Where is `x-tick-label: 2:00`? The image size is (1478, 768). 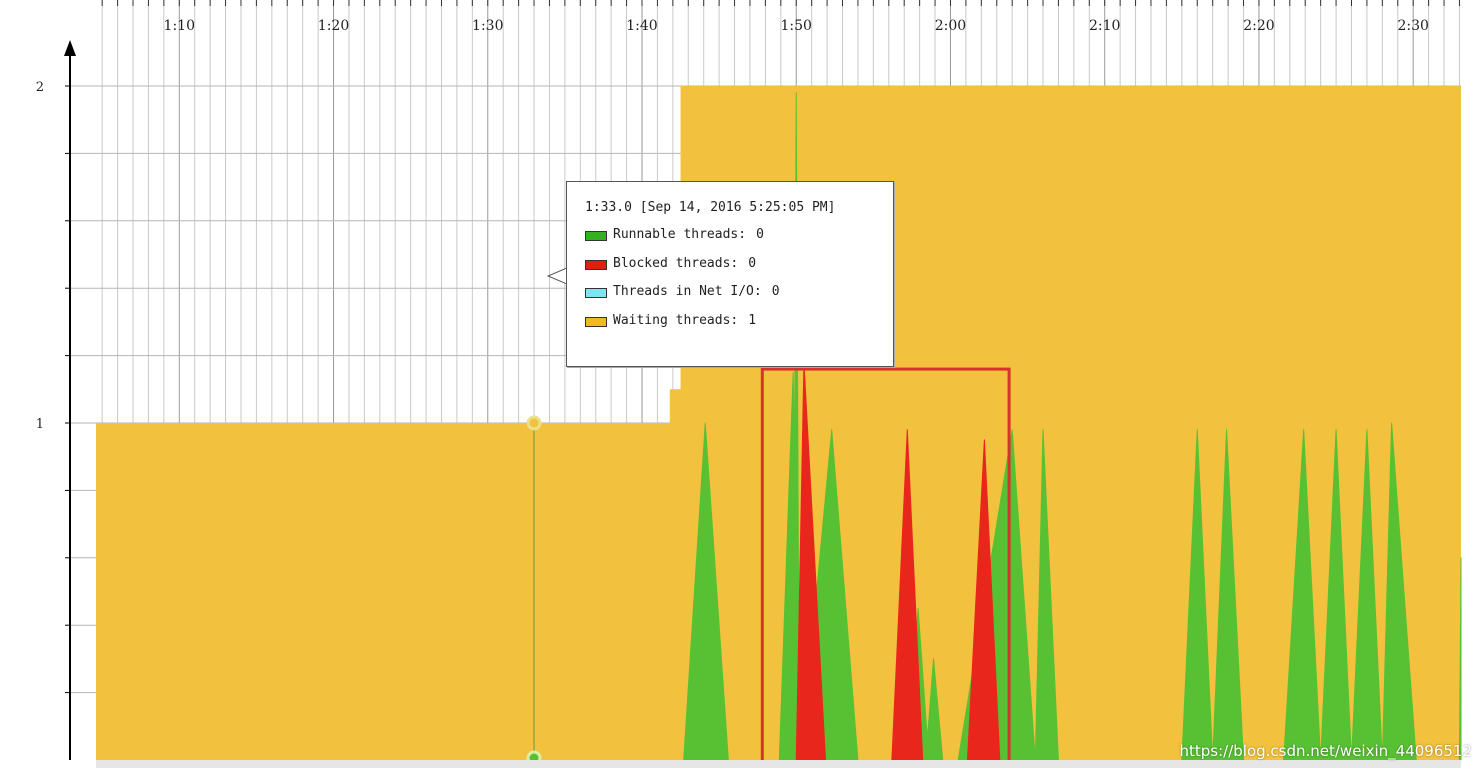
x-tick-label: 2:00 is located at coordinates (950, 26).